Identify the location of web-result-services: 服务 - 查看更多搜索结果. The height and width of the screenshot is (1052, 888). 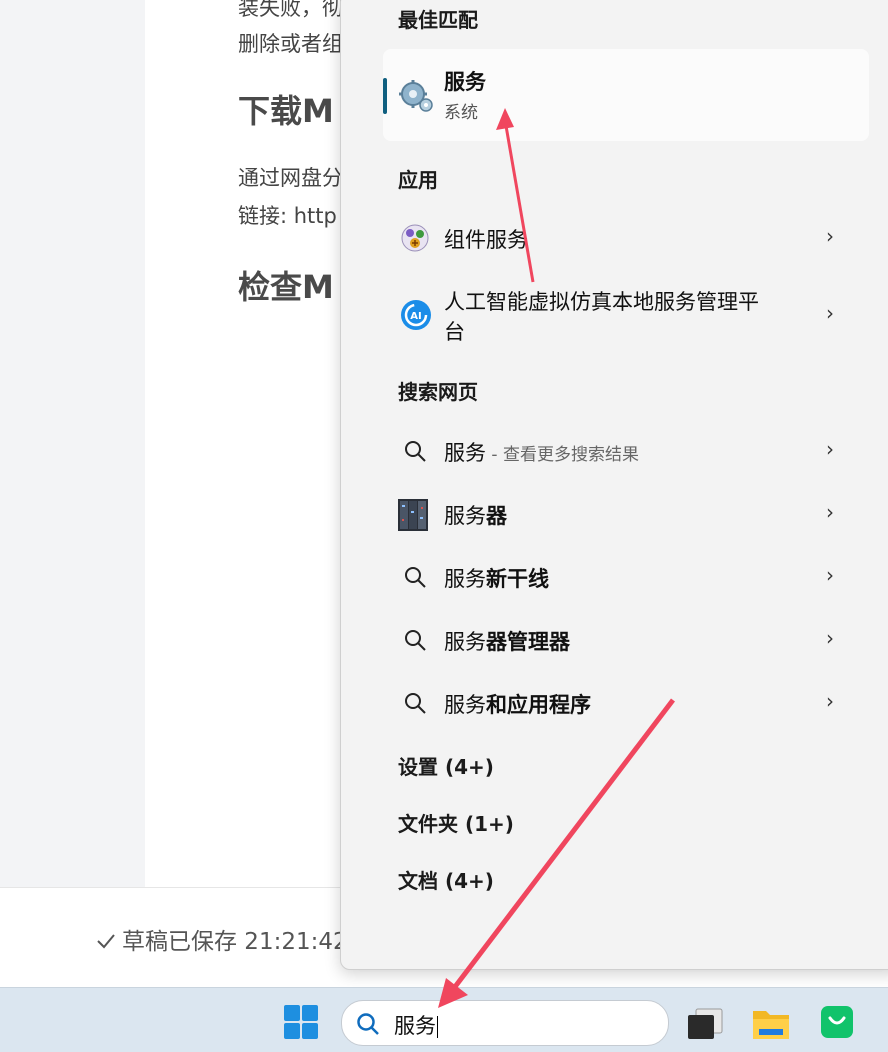
(541, 452).